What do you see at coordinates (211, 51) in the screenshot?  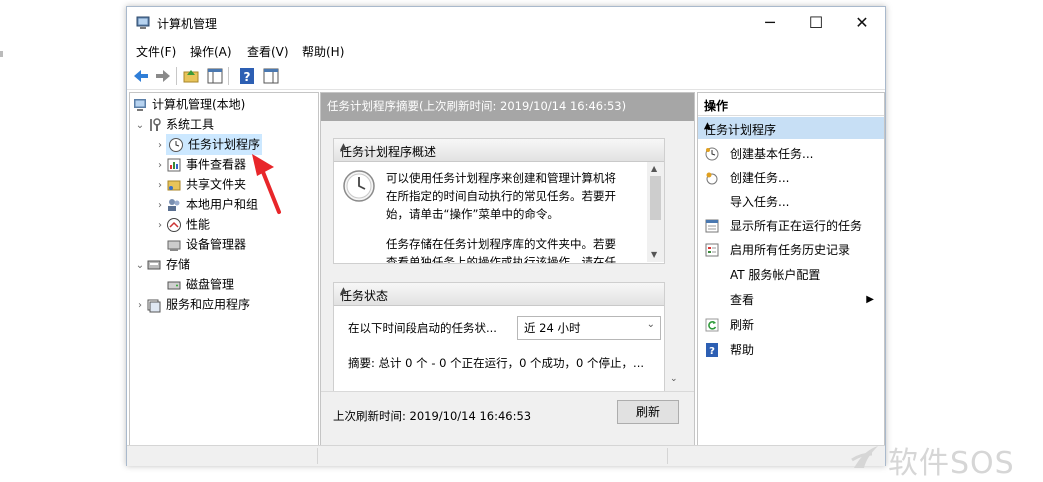 I see `menu-action: 操作(A)` at bounding box center [211, 51].